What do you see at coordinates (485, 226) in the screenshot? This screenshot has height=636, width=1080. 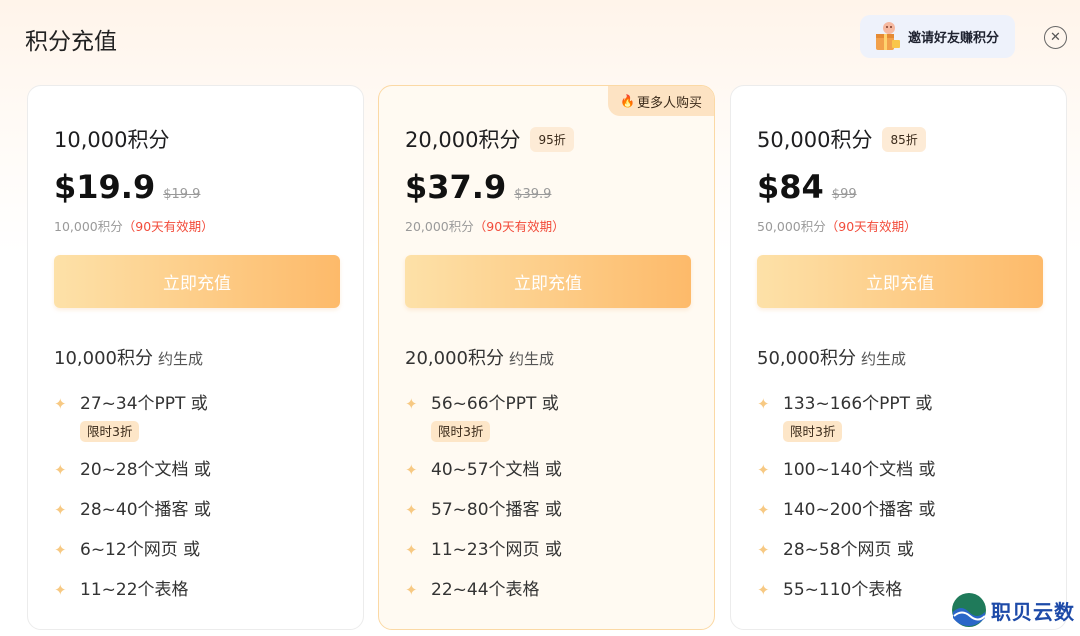 I see `plan-validity: 20,000积分（90天有效期）` at bounding box center [485, 226].